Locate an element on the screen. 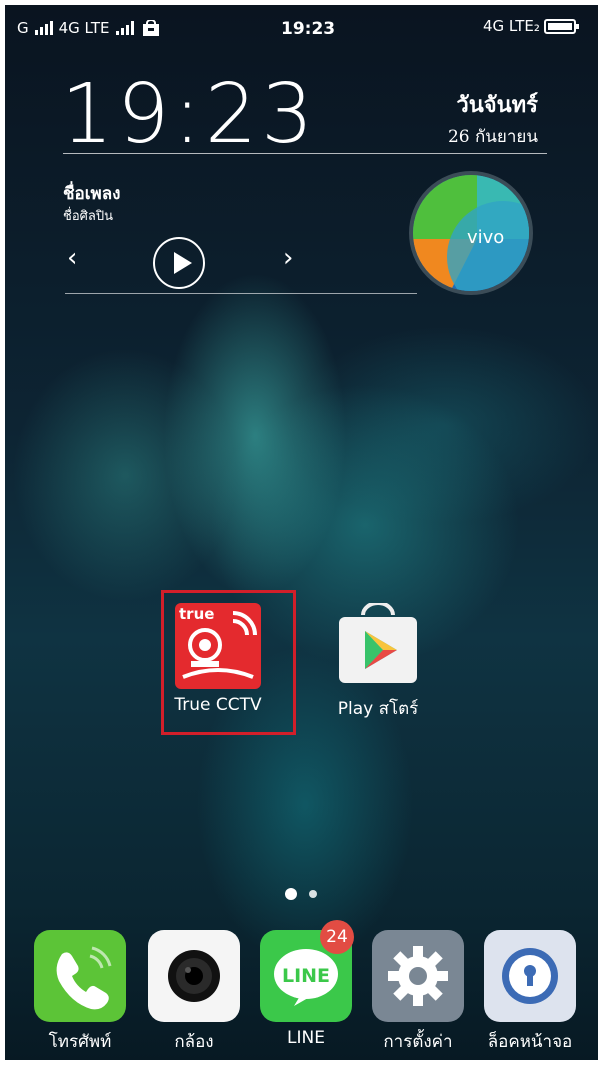 Image resolution: width=603 pixels, height=1065 pixels. dock-label: ล็อคหน้าจอ is located at coordinates (530, 1042).